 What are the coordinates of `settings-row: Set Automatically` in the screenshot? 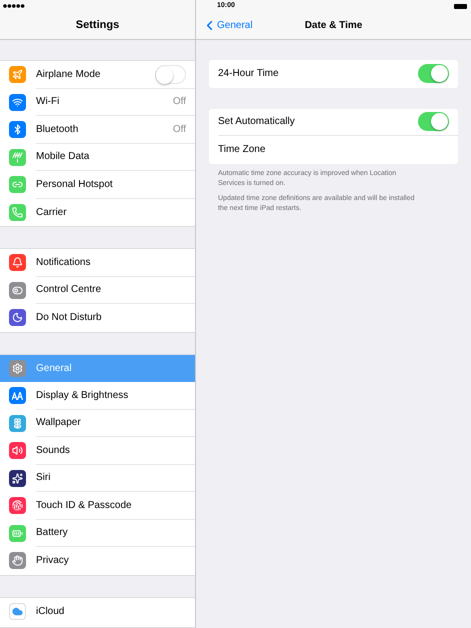 It's located at (333, 122).